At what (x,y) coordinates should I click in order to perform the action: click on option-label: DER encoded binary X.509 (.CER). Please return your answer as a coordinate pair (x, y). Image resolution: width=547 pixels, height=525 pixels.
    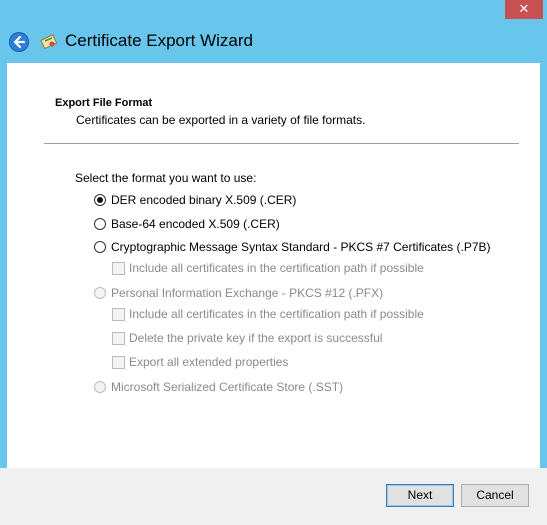
    Looking at the image, I should click on (204, 200).